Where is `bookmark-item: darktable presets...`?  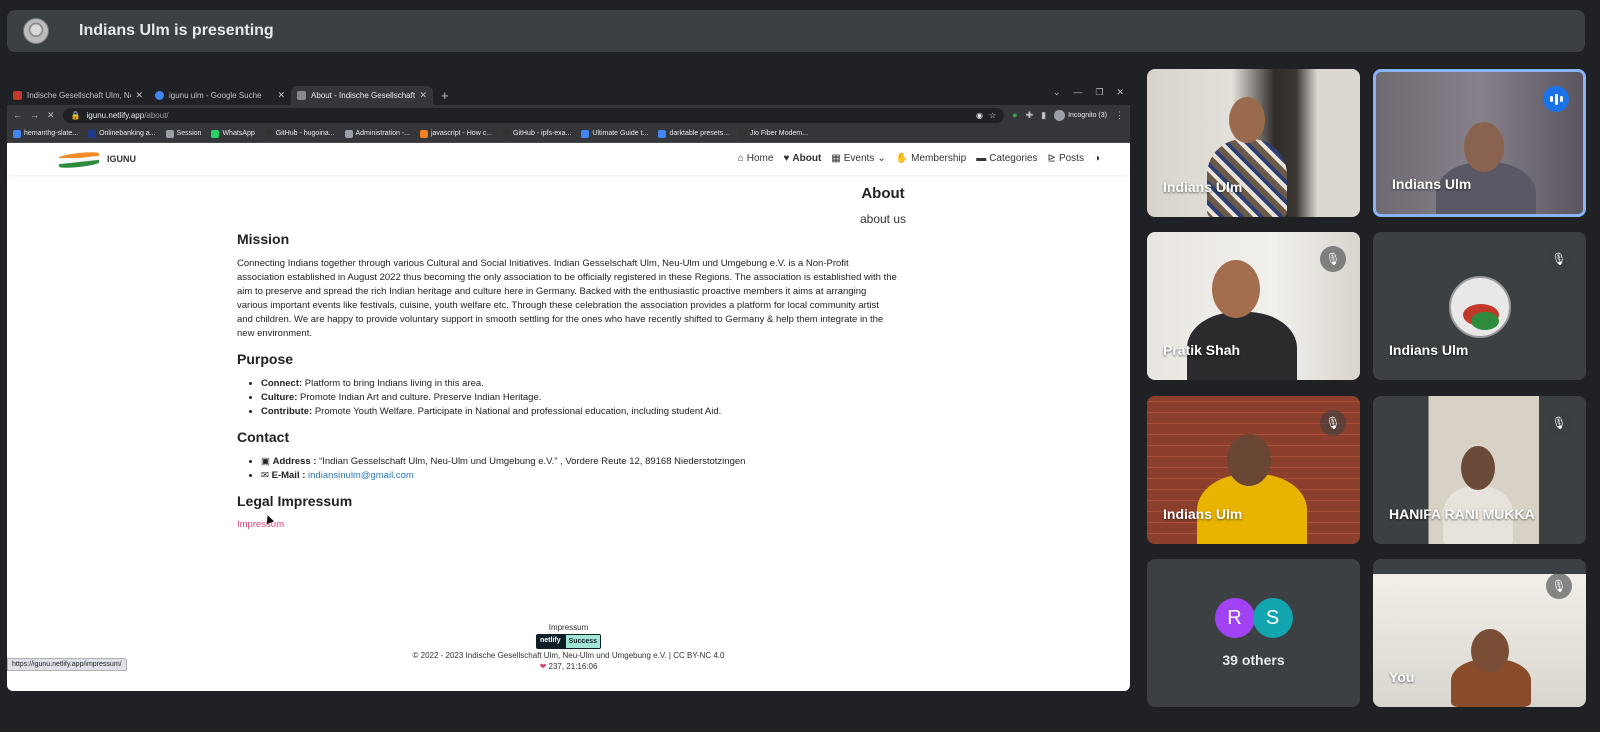
bookmark-item: darktable presets... is located at coordinates (693, 133).